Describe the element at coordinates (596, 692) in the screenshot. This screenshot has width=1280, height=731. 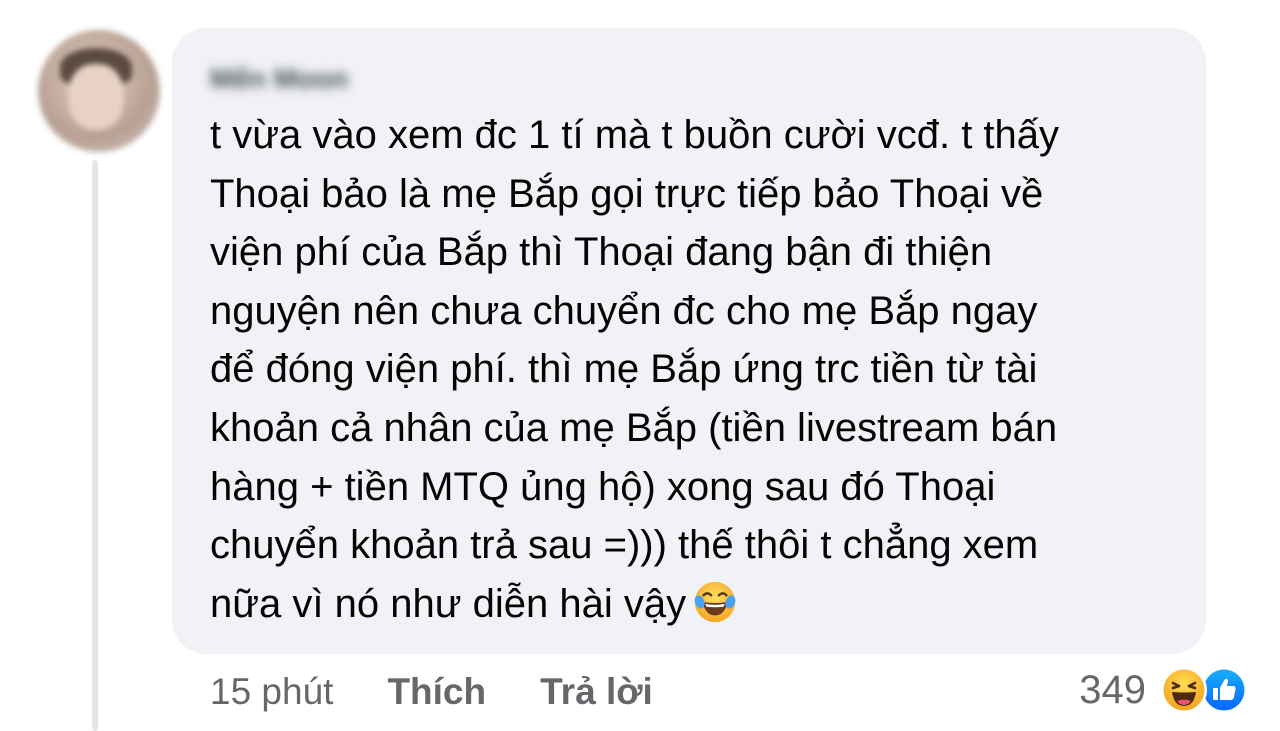
I see `reply-button: Trả lời` at that location.